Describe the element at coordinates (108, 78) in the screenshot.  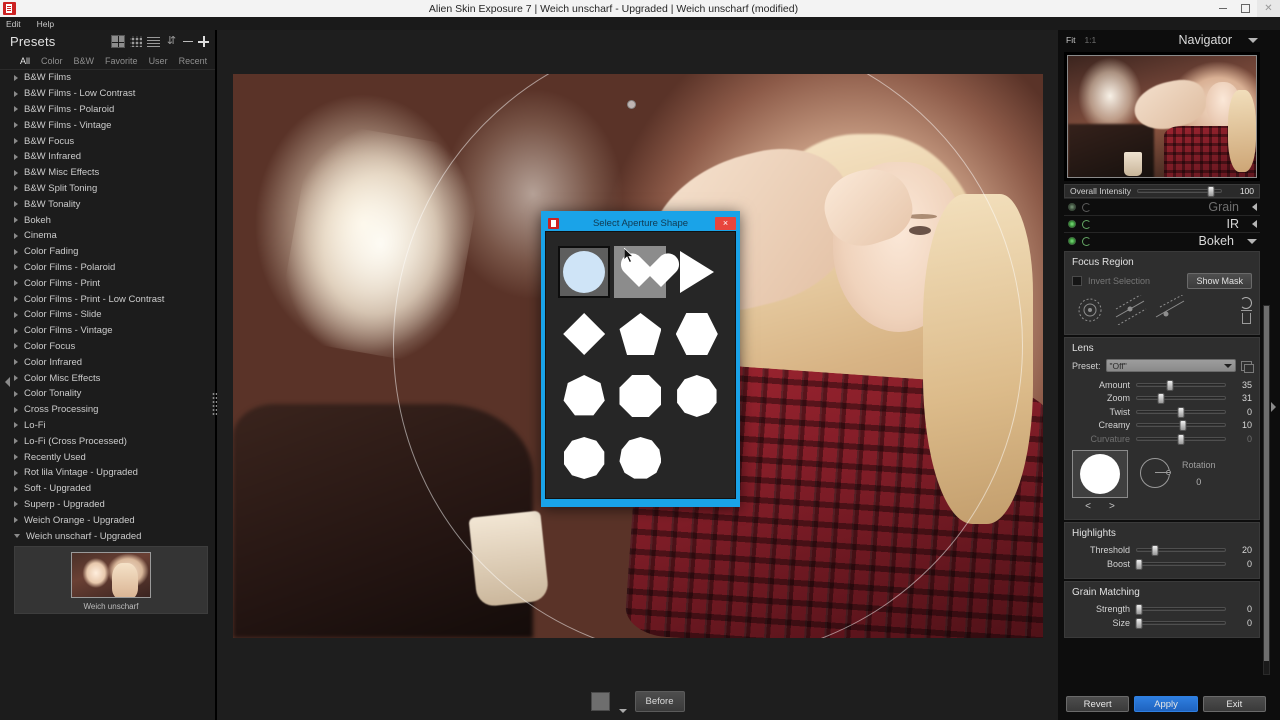
I see `preset-category-row: B&W Films` at that location.